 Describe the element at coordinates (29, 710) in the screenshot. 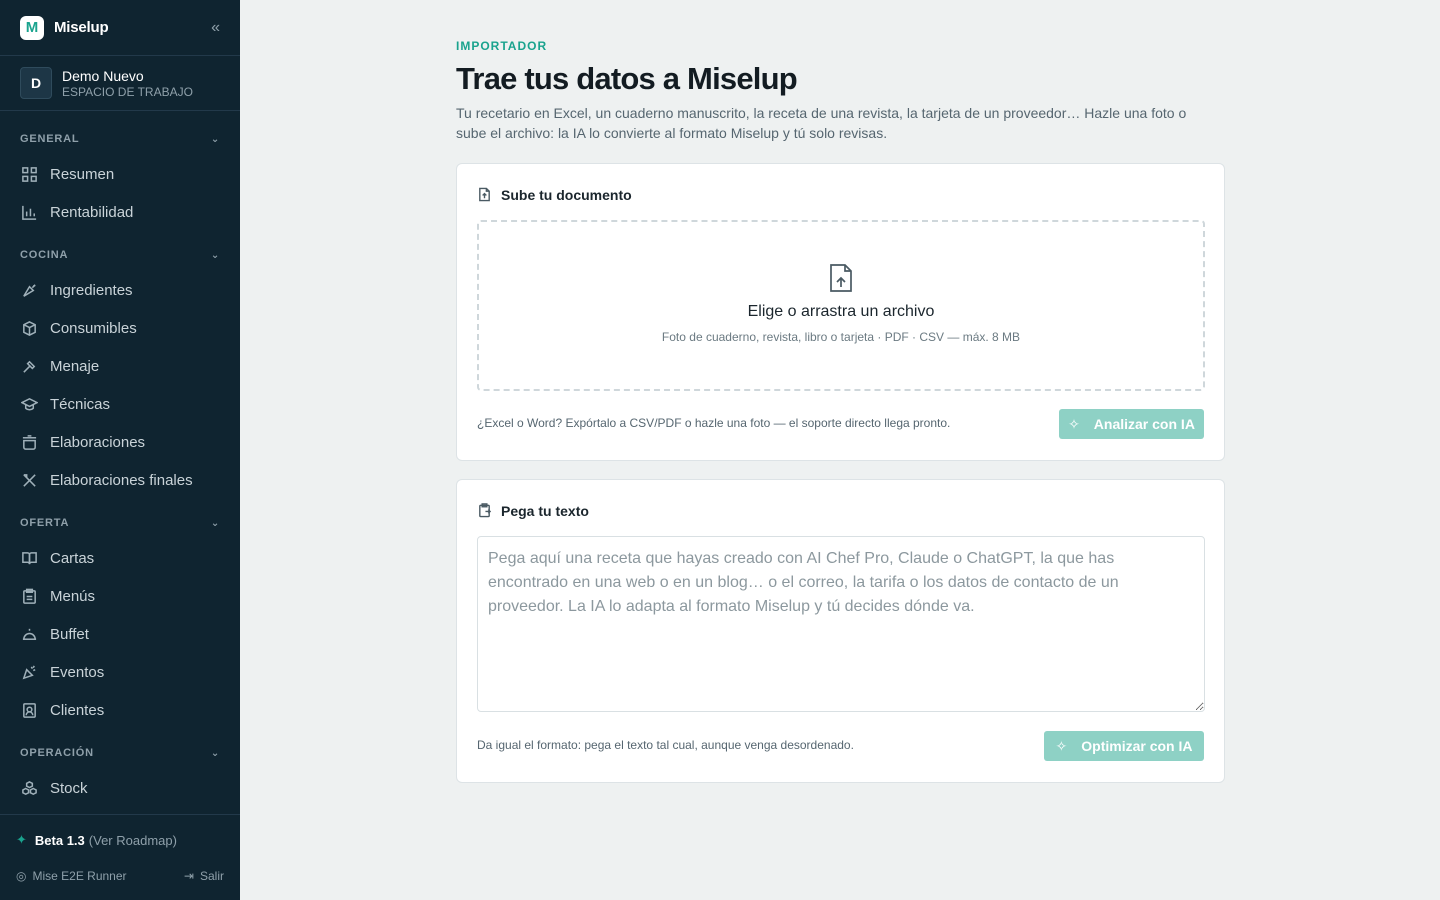

I see `contact-icon` at that location.